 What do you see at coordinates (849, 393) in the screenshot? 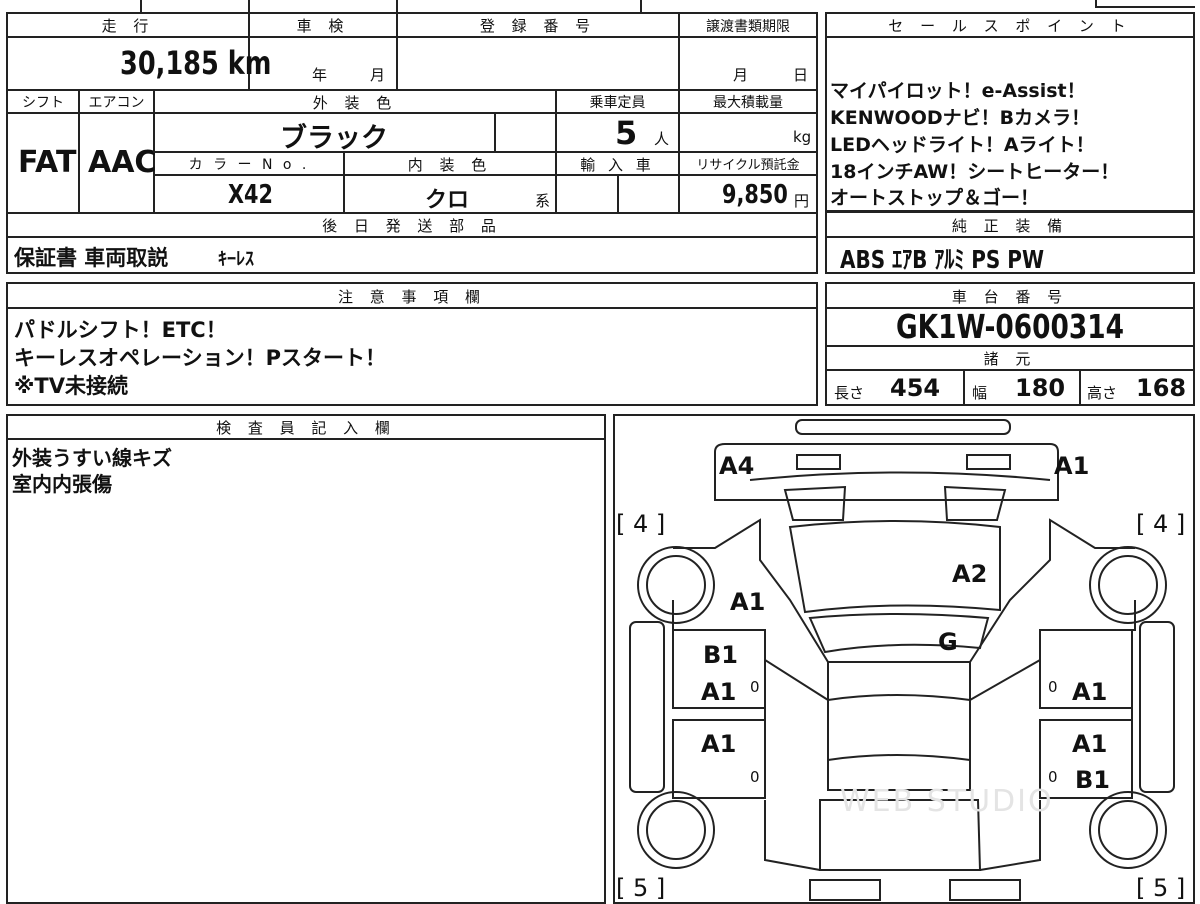
I see `length-label: 長さ` at bounding box center [849, 393].